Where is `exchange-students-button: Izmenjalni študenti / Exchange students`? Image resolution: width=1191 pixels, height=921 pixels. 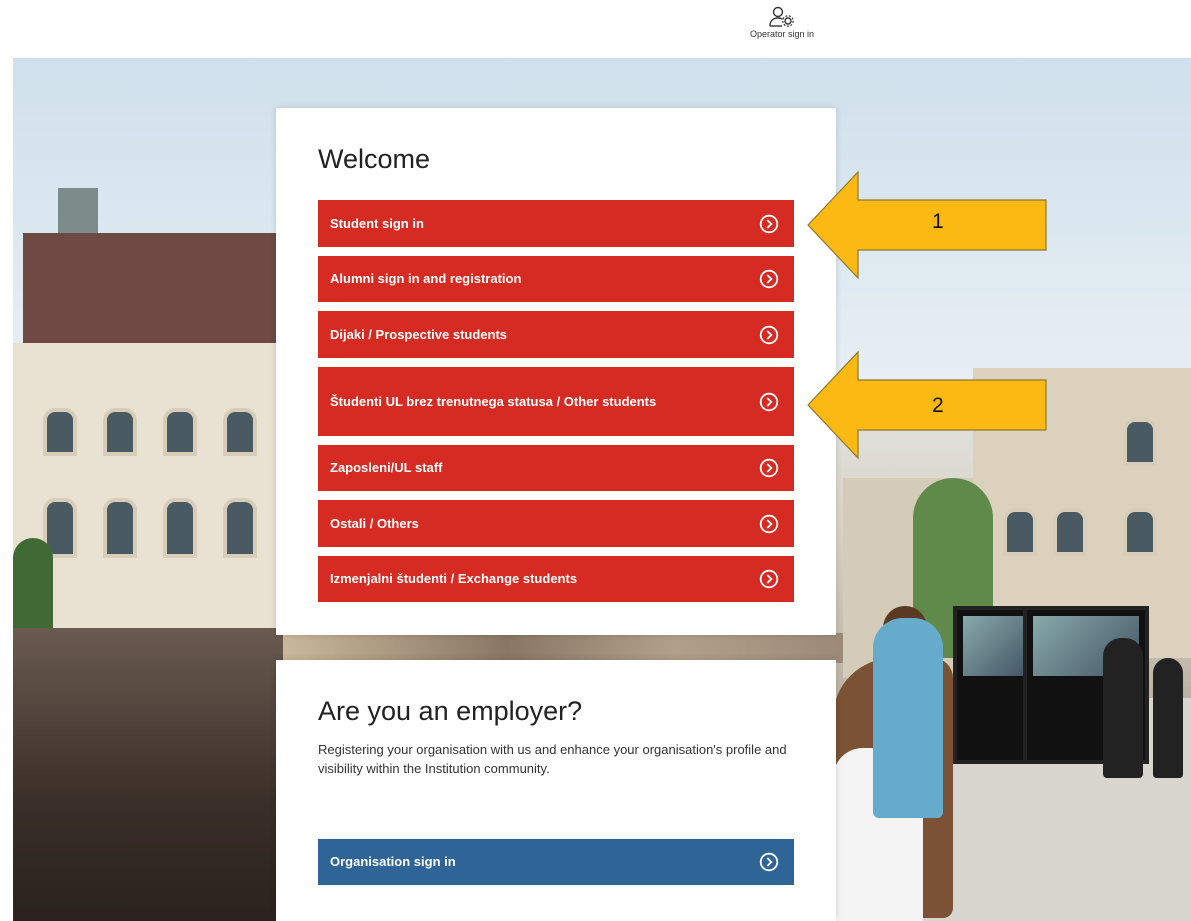
exchange-students-button: Izmenjalni študenti / Exchange students is located at coordinates (556, 579).